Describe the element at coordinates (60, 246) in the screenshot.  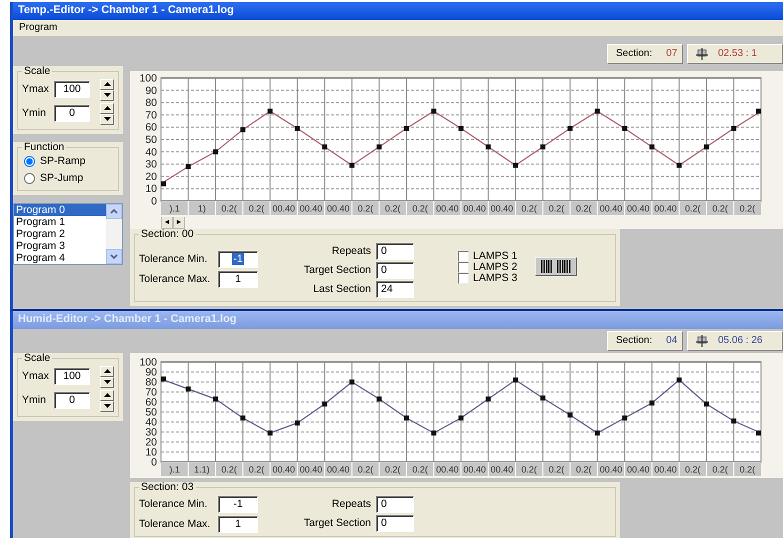
I see `list-item: Program 3` at that location.